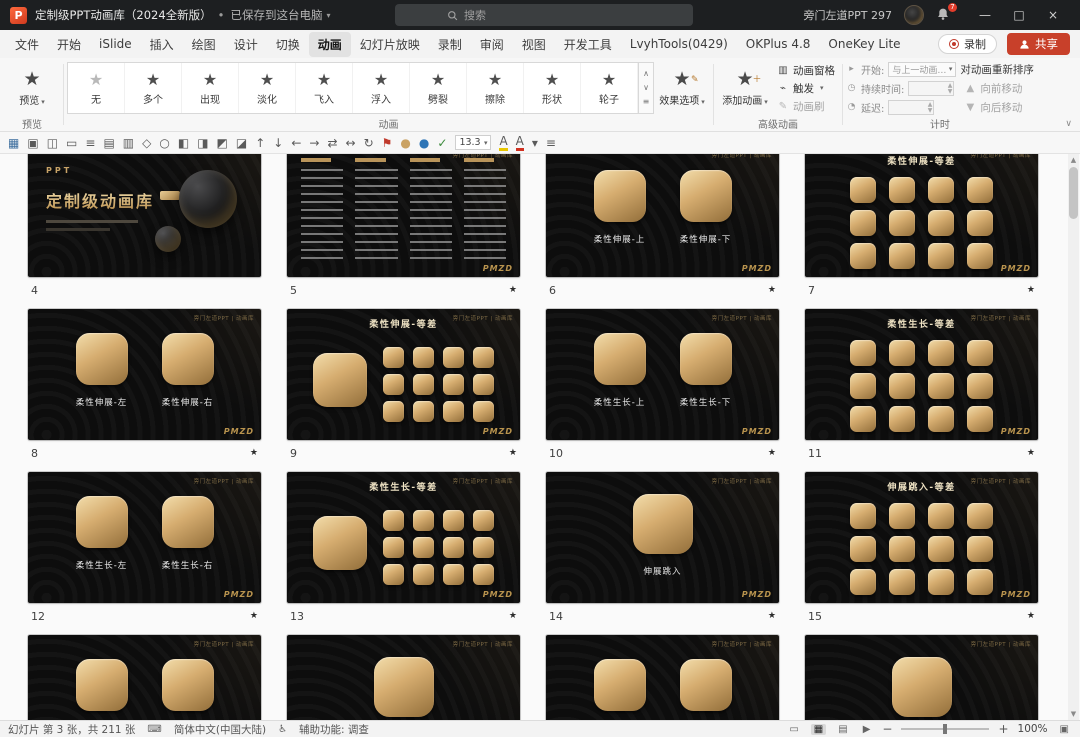 The width and height of the screenshot is (1080, 737). What do you see at coordinates (842, 729) in the screenshot?
I see `reading-view-button: ▤` at bounding box center [842, 729].